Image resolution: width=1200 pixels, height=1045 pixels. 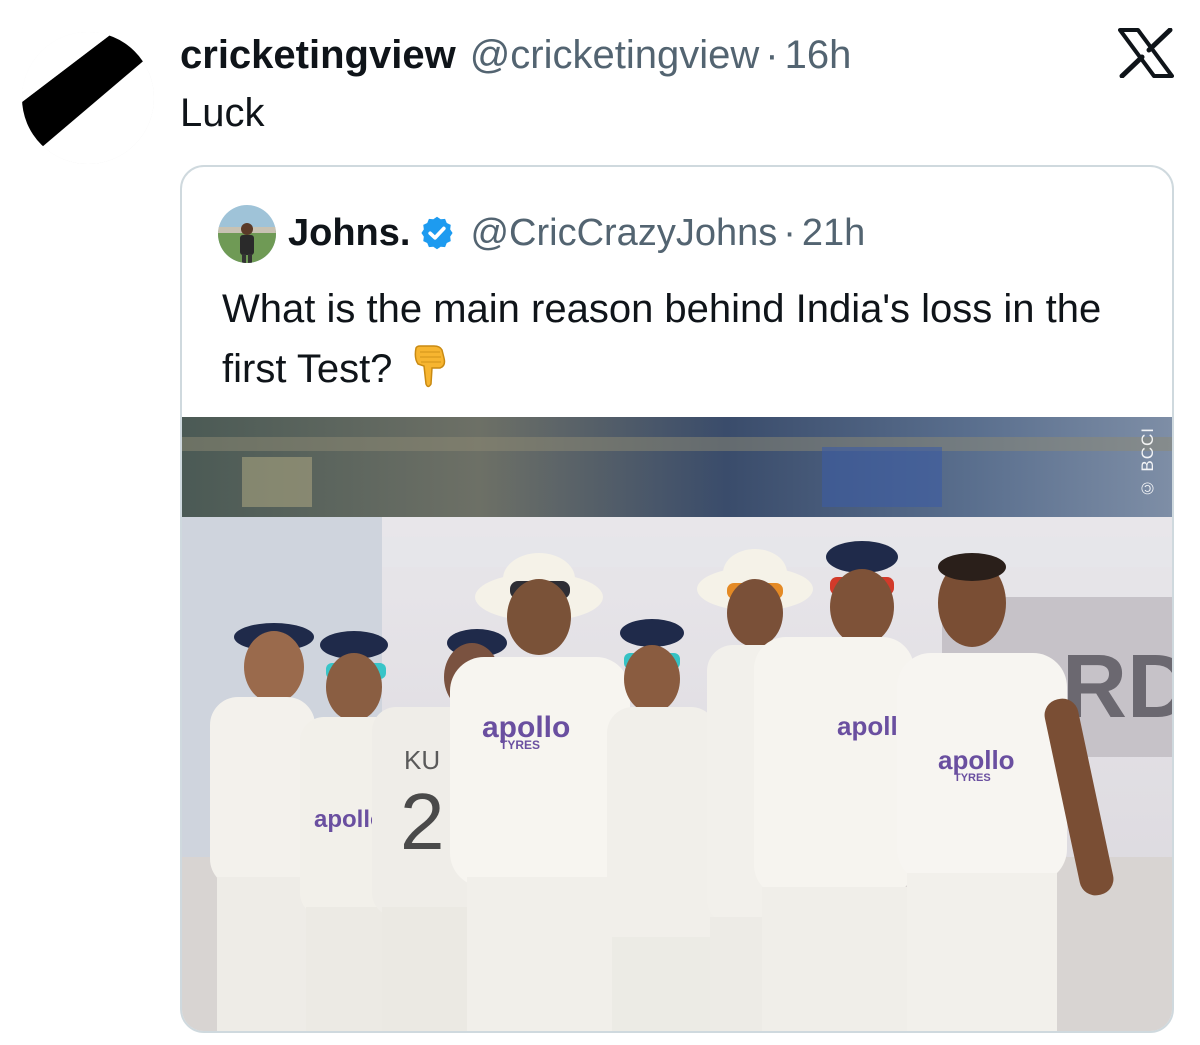 I want to click on tweet-timestamp: 16h, so click(x=818, y=55).